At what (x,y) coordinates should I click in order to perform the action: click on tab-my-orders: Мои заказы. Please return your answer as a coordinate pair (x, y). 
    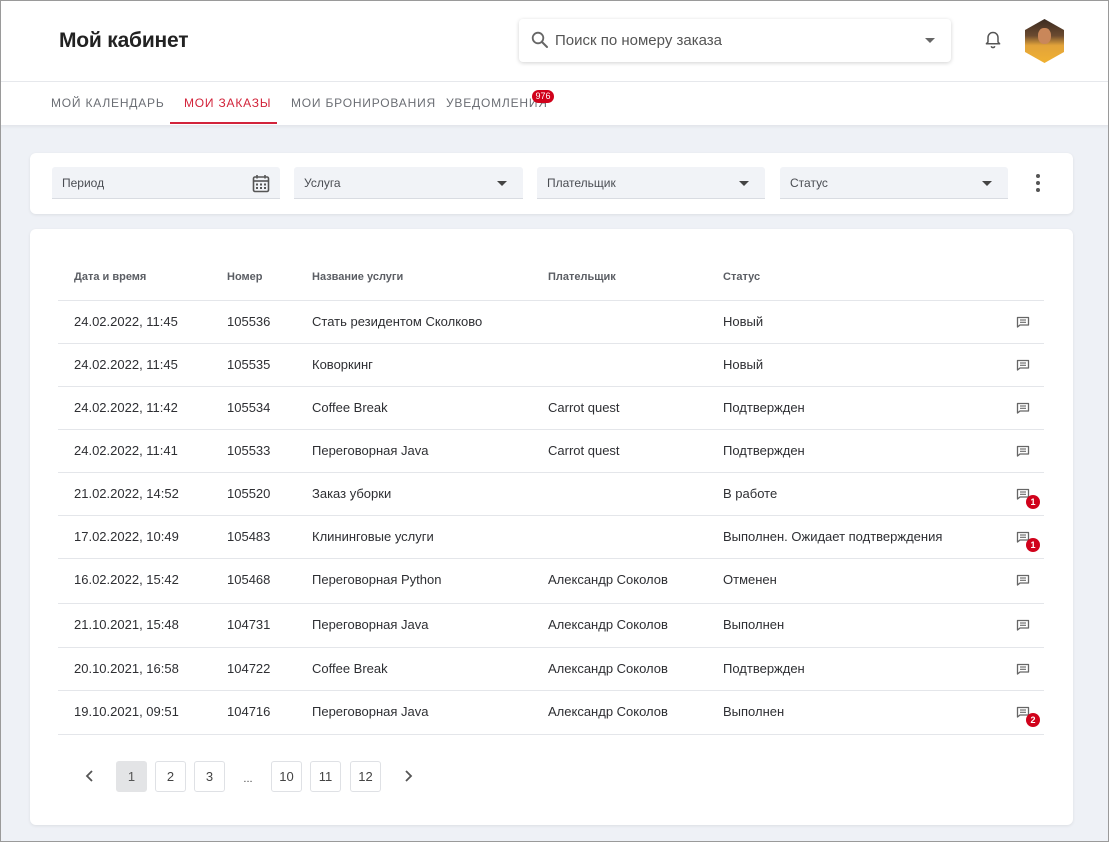
    Looking at the image, I should click on (227, 103).